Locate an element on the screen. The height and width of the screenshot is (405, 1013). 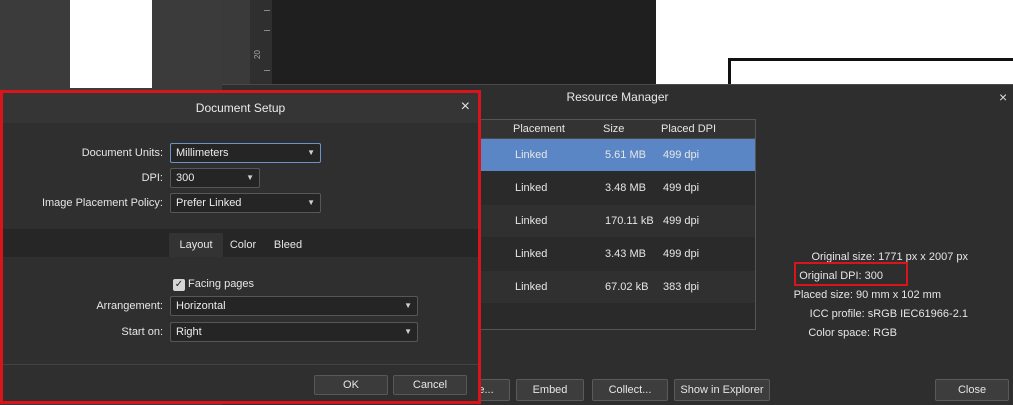
dpi-label: DPI: is located at coordinates (152, 178).